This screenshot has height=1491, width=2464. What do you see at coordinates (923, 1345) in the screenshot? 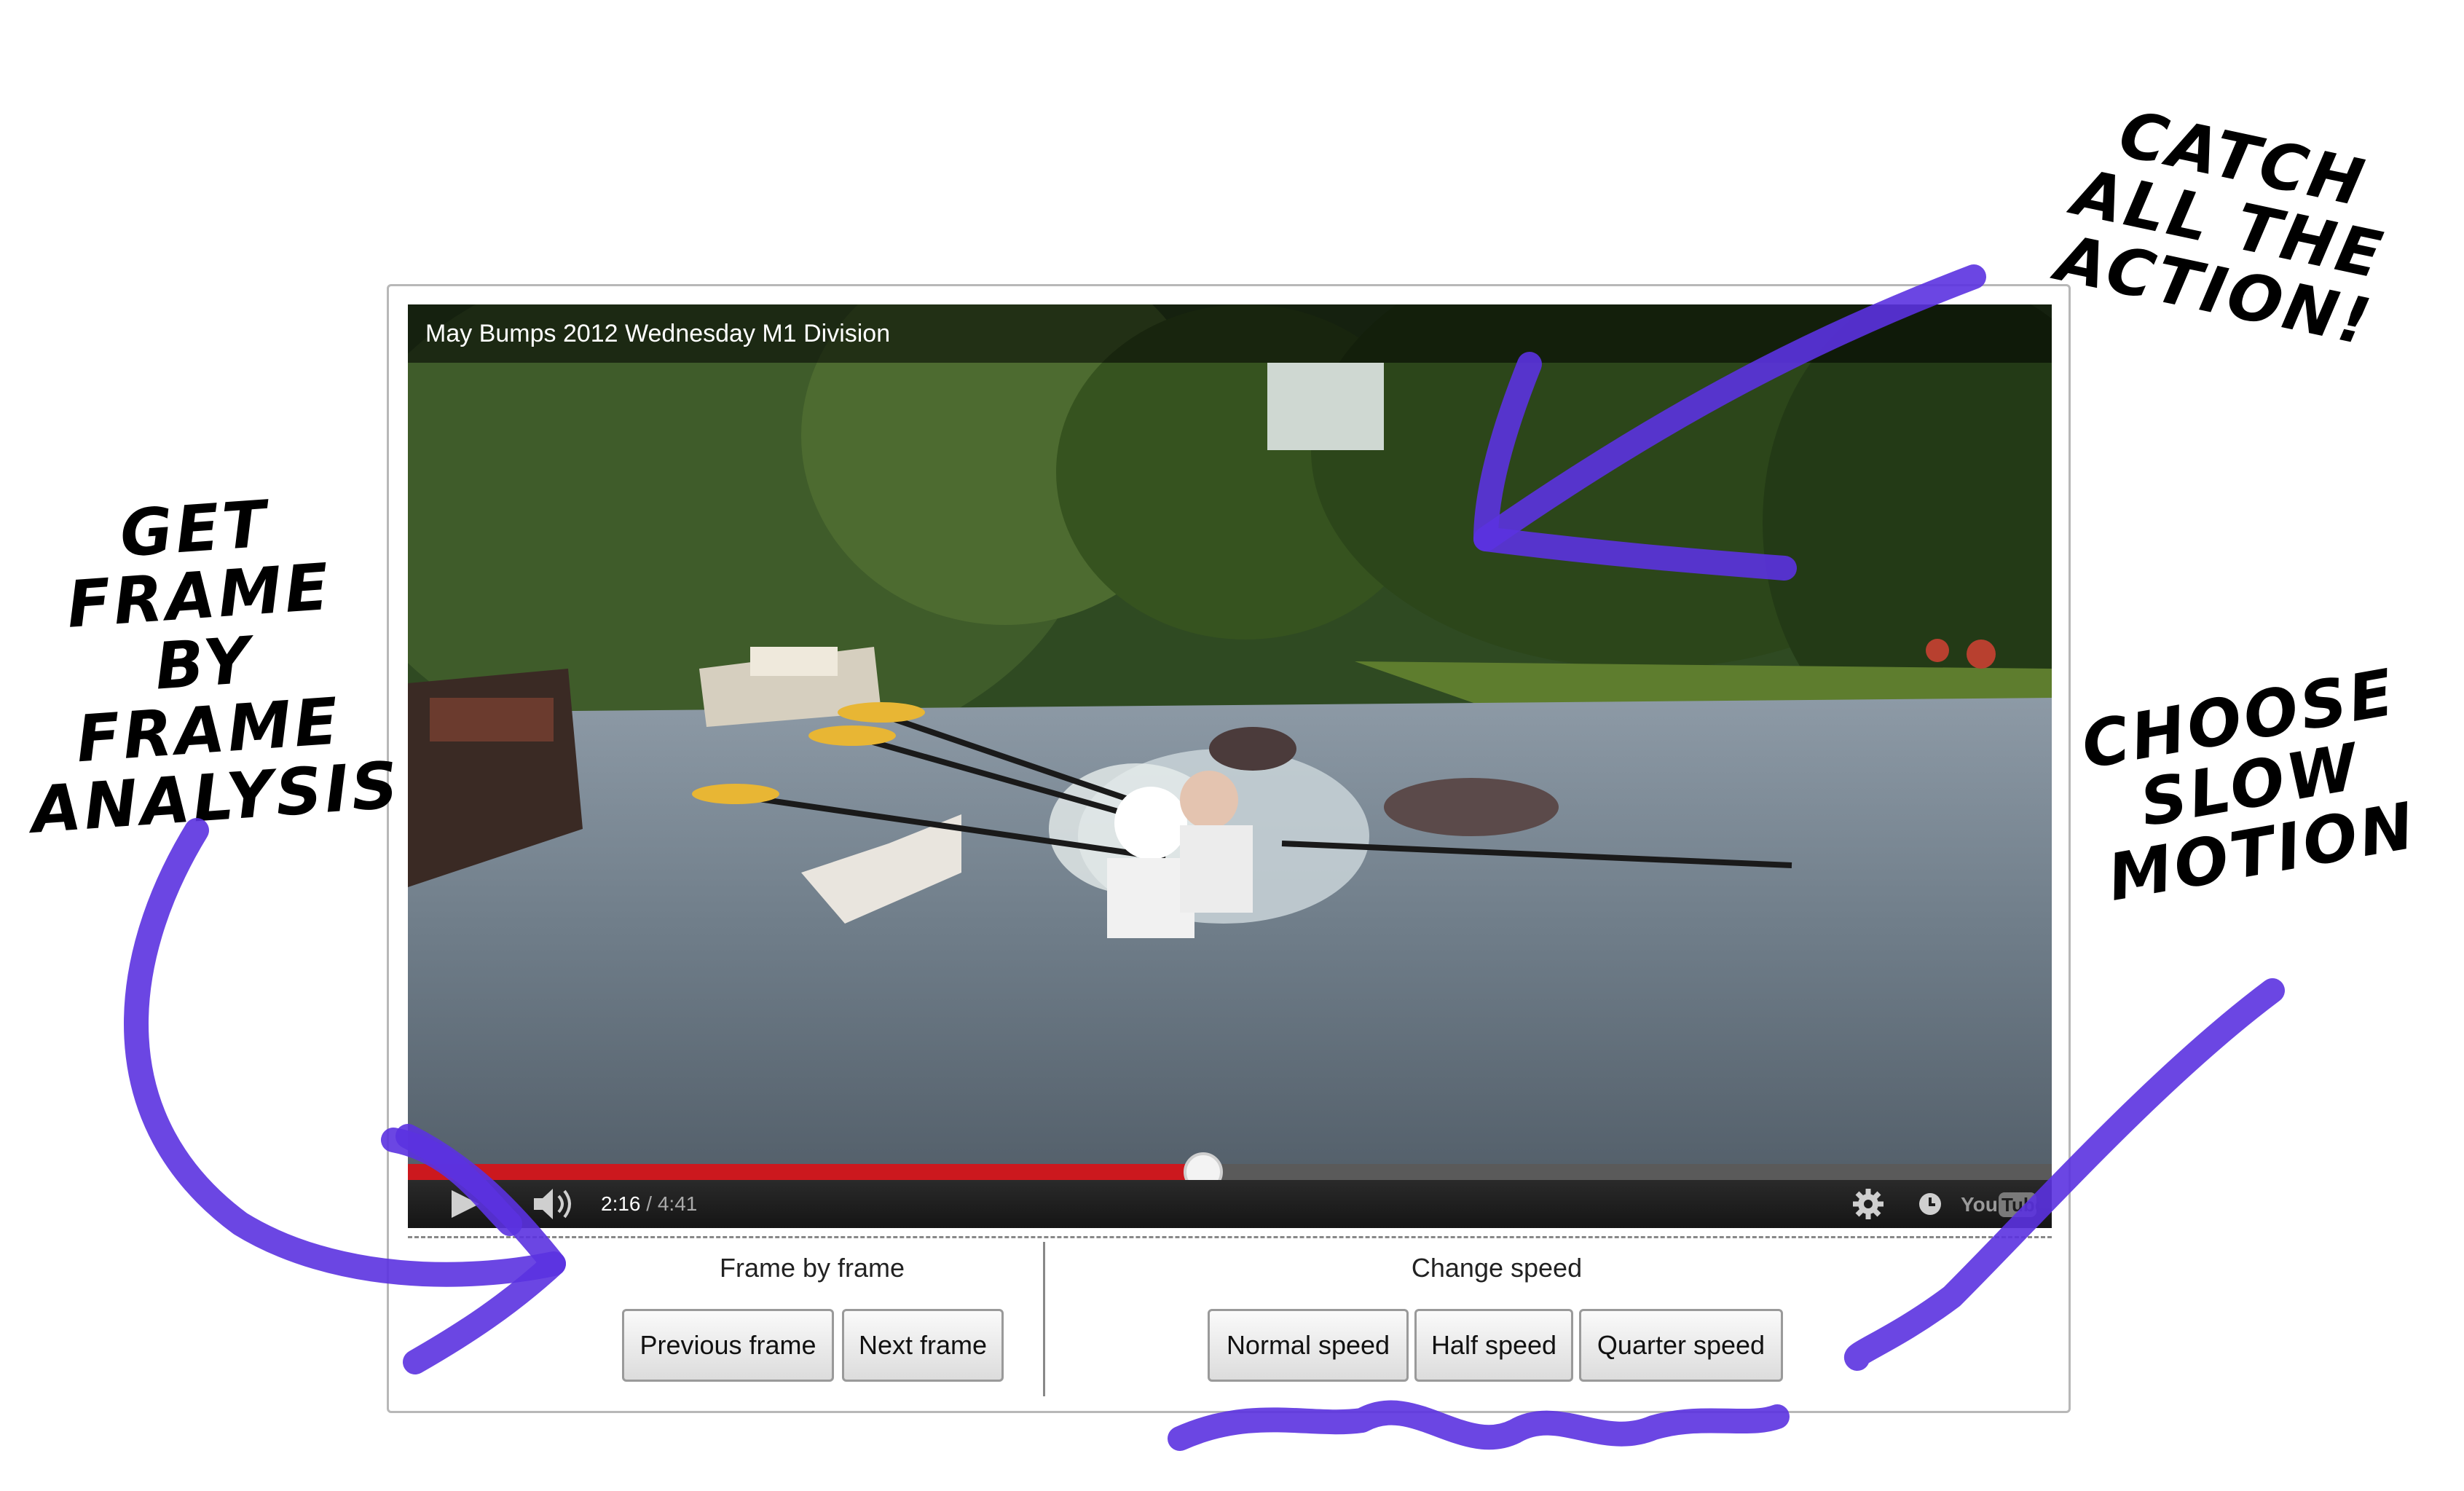
I see `next-frame-button: Next frame` at bounding box center [923, 1345].